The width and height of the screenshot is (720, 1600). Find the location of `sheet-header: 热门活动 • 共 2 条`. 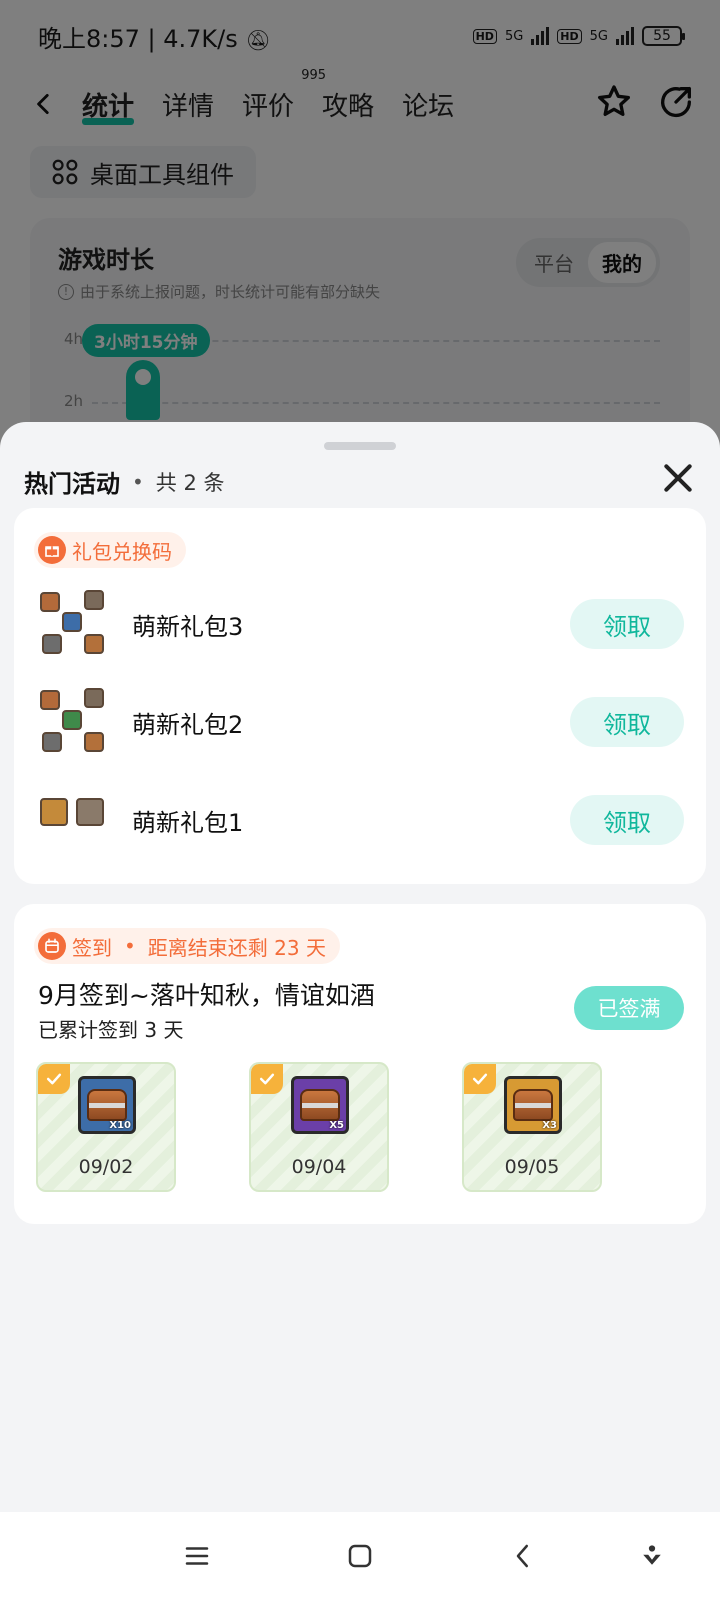

sheet-header: 热门活动 • 共 2 条 is located at coordinates (124, 481).